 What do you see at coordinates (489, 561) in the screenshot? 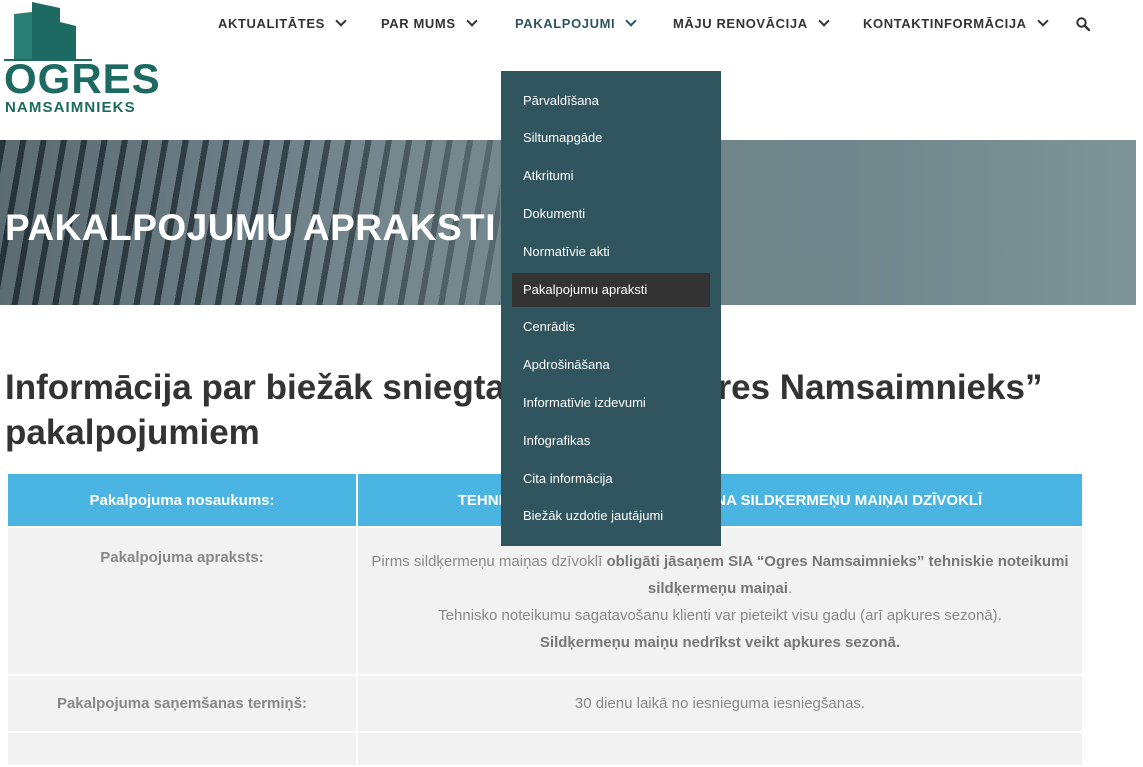
I see `description-text: Pirms sildķermeņu maiņas dzīvoklī` at bounding box center [489, 561].